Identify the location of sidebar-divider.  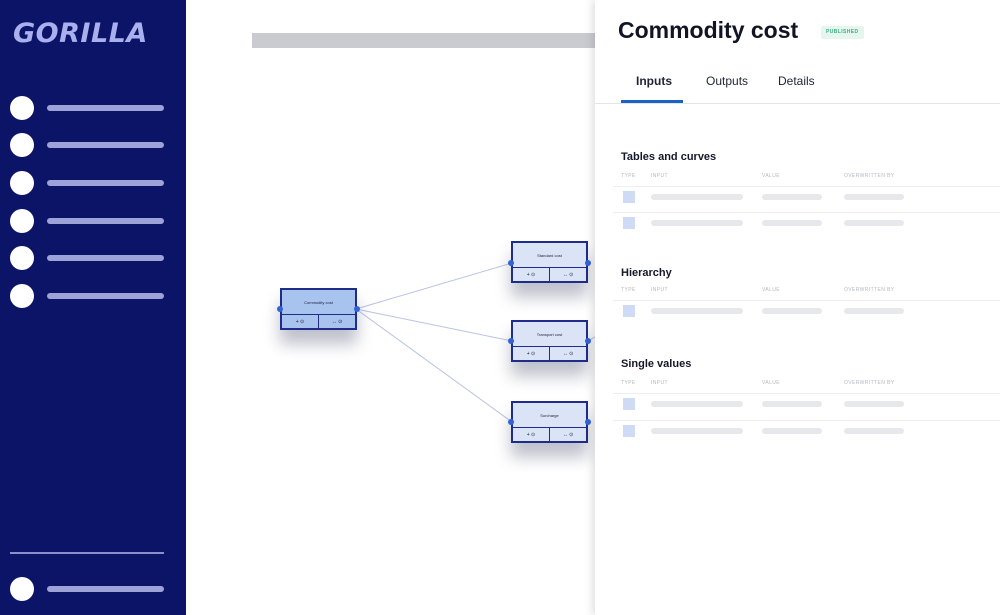
(87, 553).